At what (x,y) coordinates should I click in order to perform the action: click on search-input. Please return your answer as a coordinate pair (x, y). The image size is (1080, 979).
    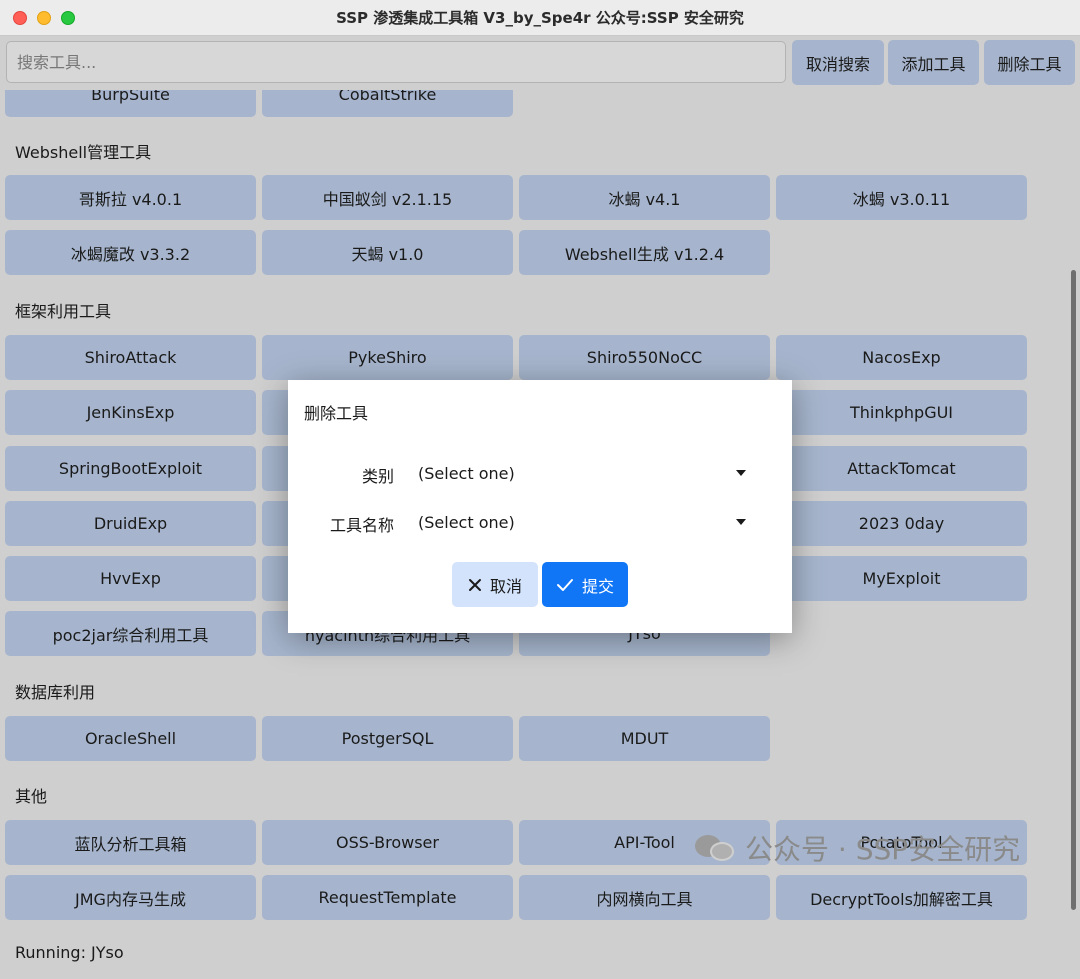
    Looking at the image, I should click on (396, 62).